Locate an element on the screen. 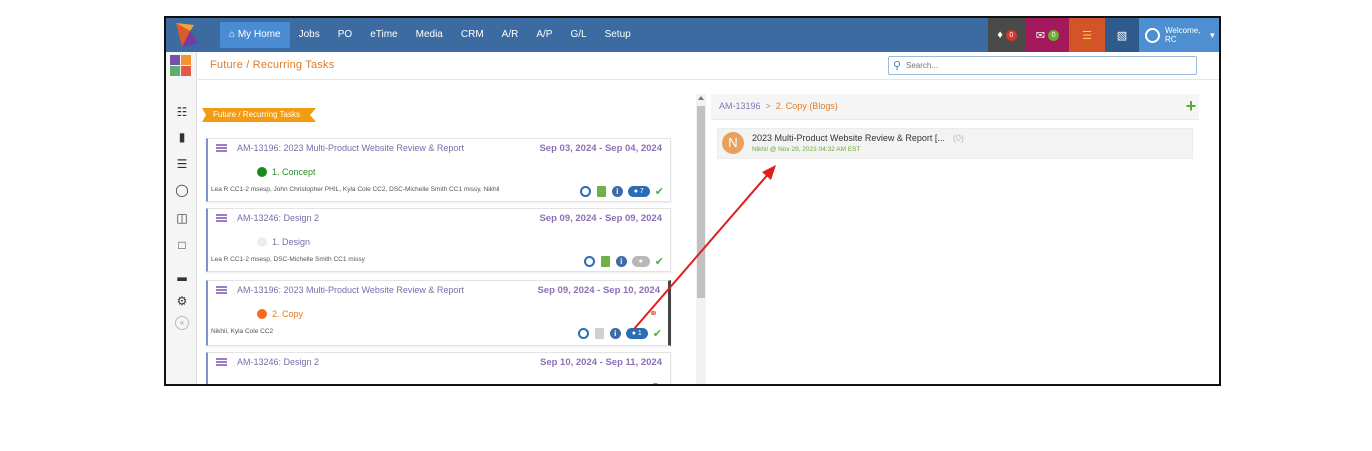 Image resolution: width=1372 pixels, height=451 pixels. messages-button: ✉ 0 is located at coordinates (1047, 35).